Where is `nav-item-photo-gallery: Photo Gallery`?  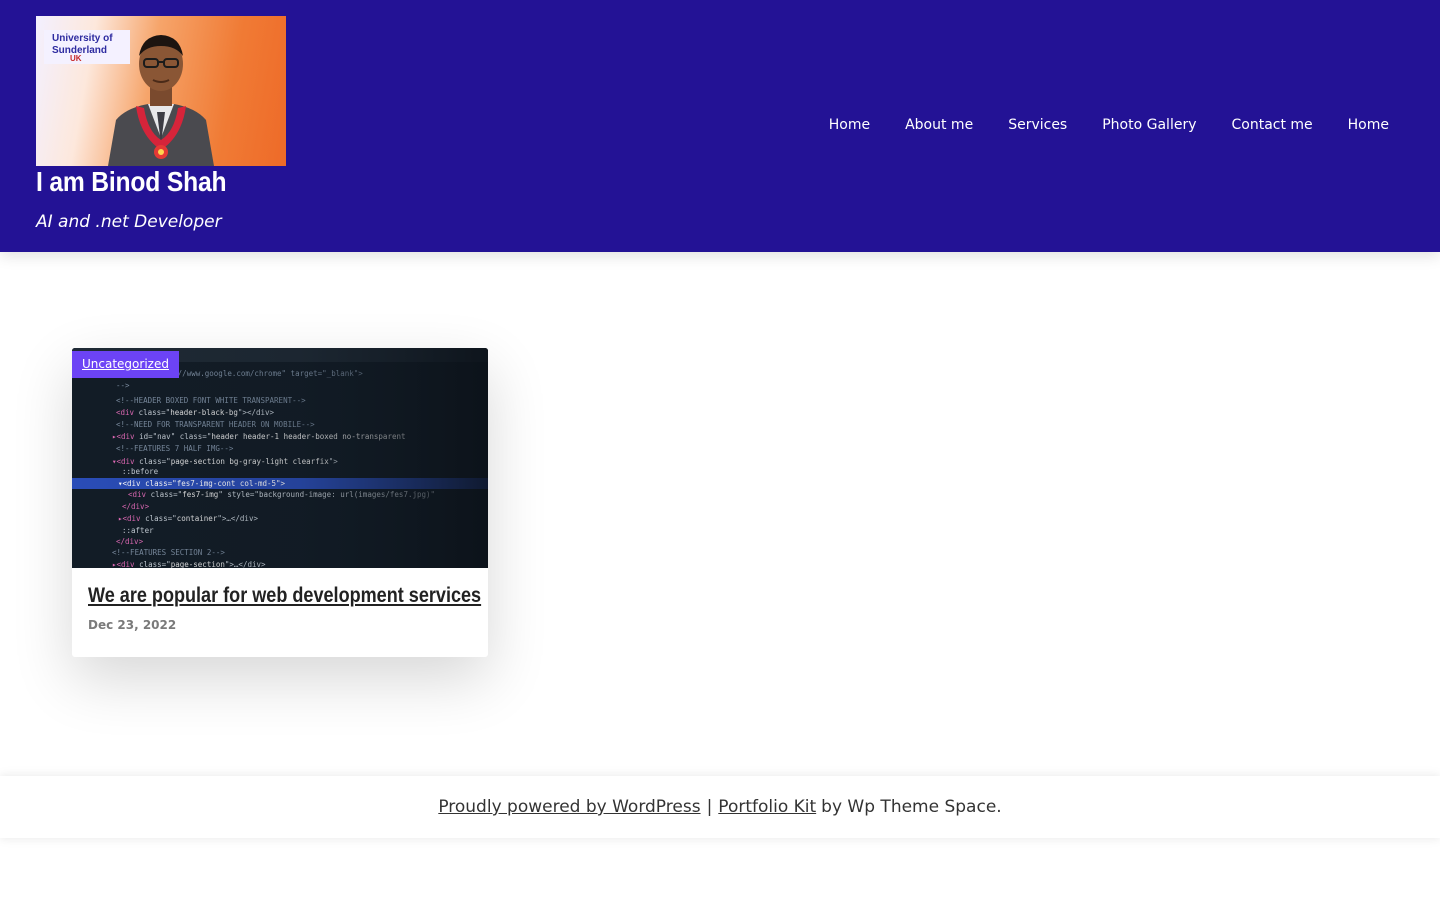
nav-item-photo-gallery: Photo Gallery is located at coordinates (1149, 125).